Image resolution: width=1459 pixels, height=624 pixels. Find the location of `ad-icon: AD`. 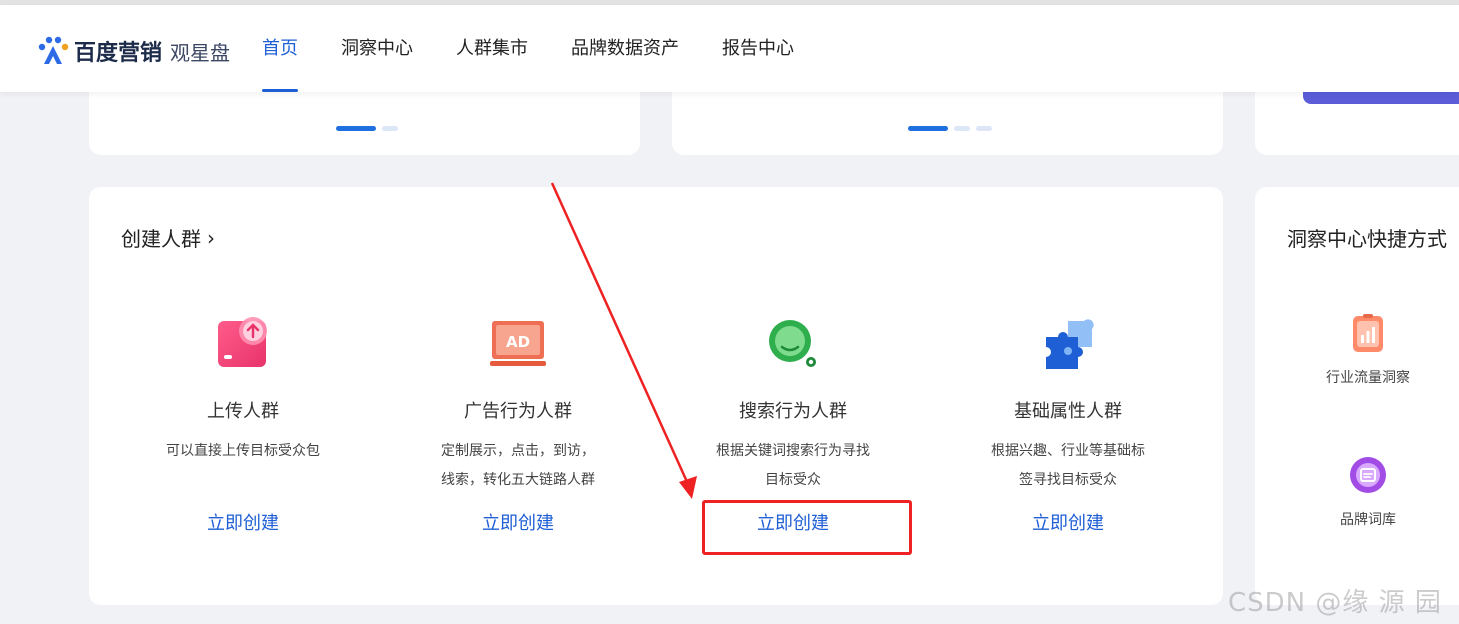

ad-icon: AD is located at coordinates (518, 345).